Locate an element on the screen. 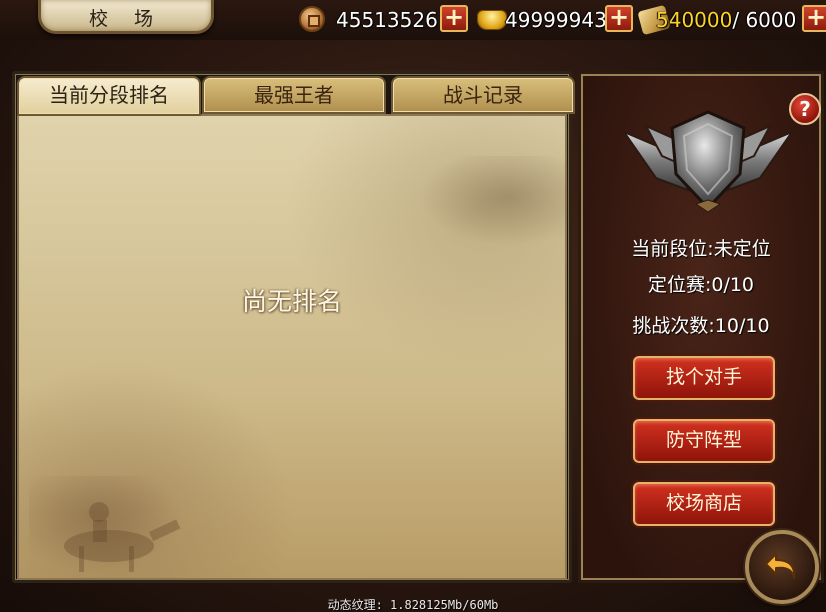 The width and height of the screenshot is (826, 612). copper-amount: 45513526 is located at coordinates (387, 20).